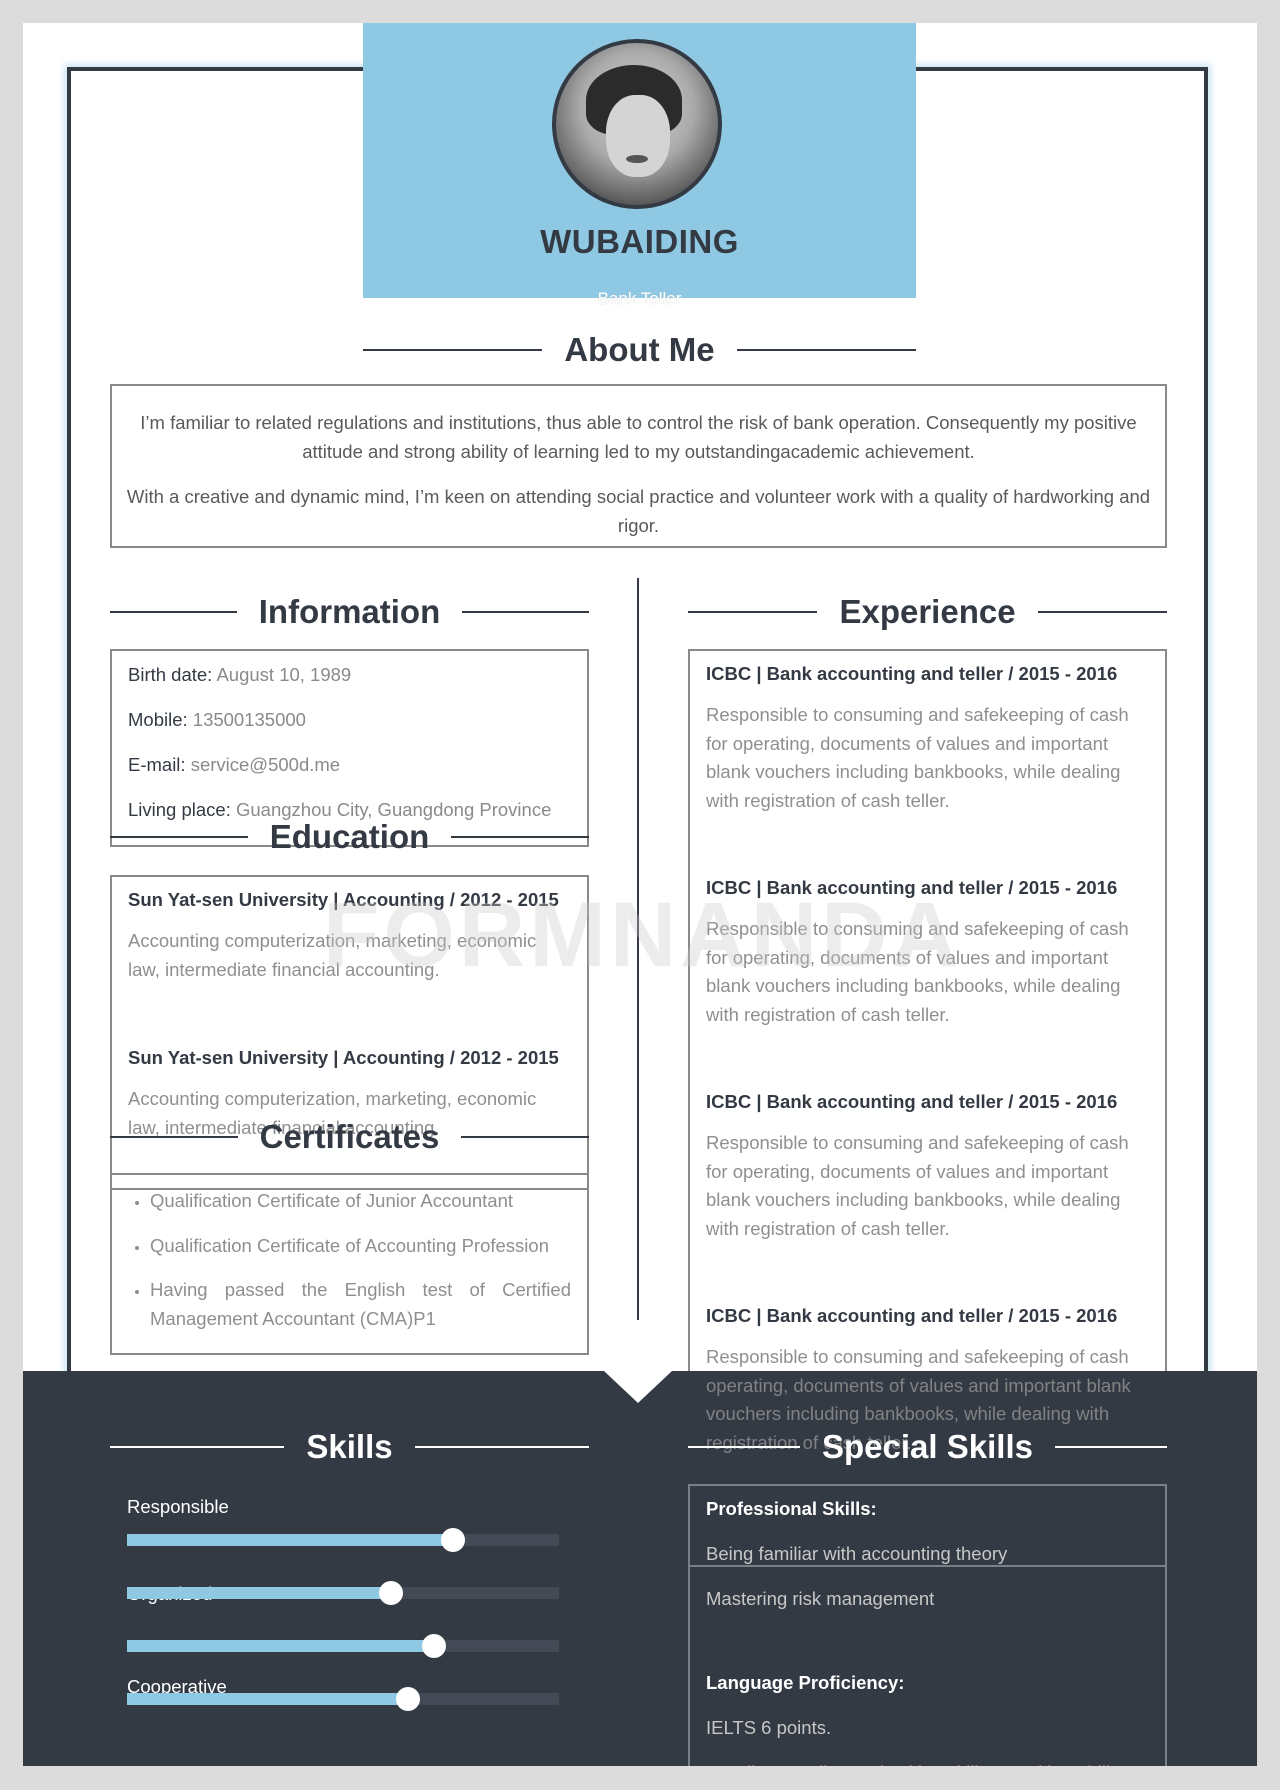 This screenshot has height=1790, width=1280. I want to click on special-skill-item: Mastering risk management, so click(820, 1598).